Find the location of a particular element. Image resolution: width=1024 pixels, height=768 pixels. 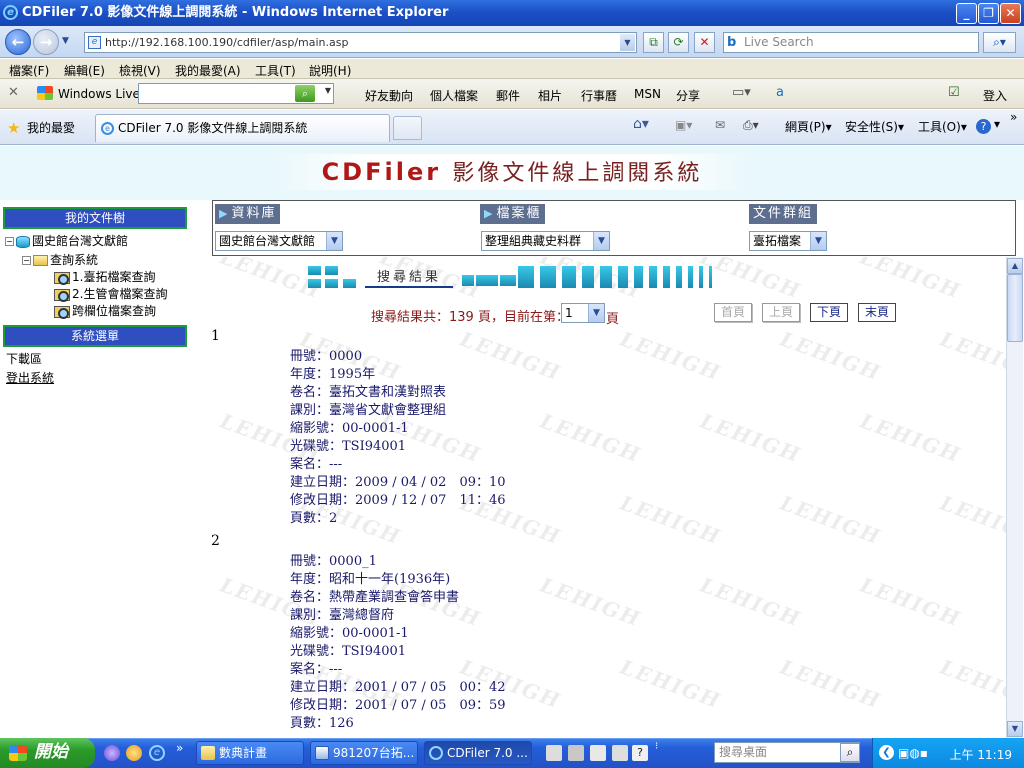

wl-photos: 相片 is located at coordinates (550, 95).